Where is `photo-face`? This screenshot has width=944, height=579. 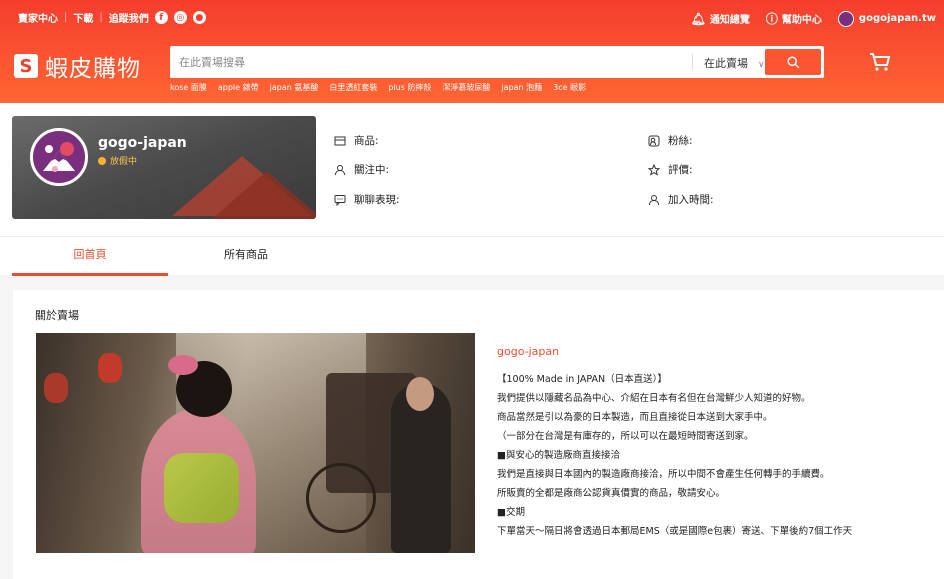
photo-face is located at coordinates (420, 394).